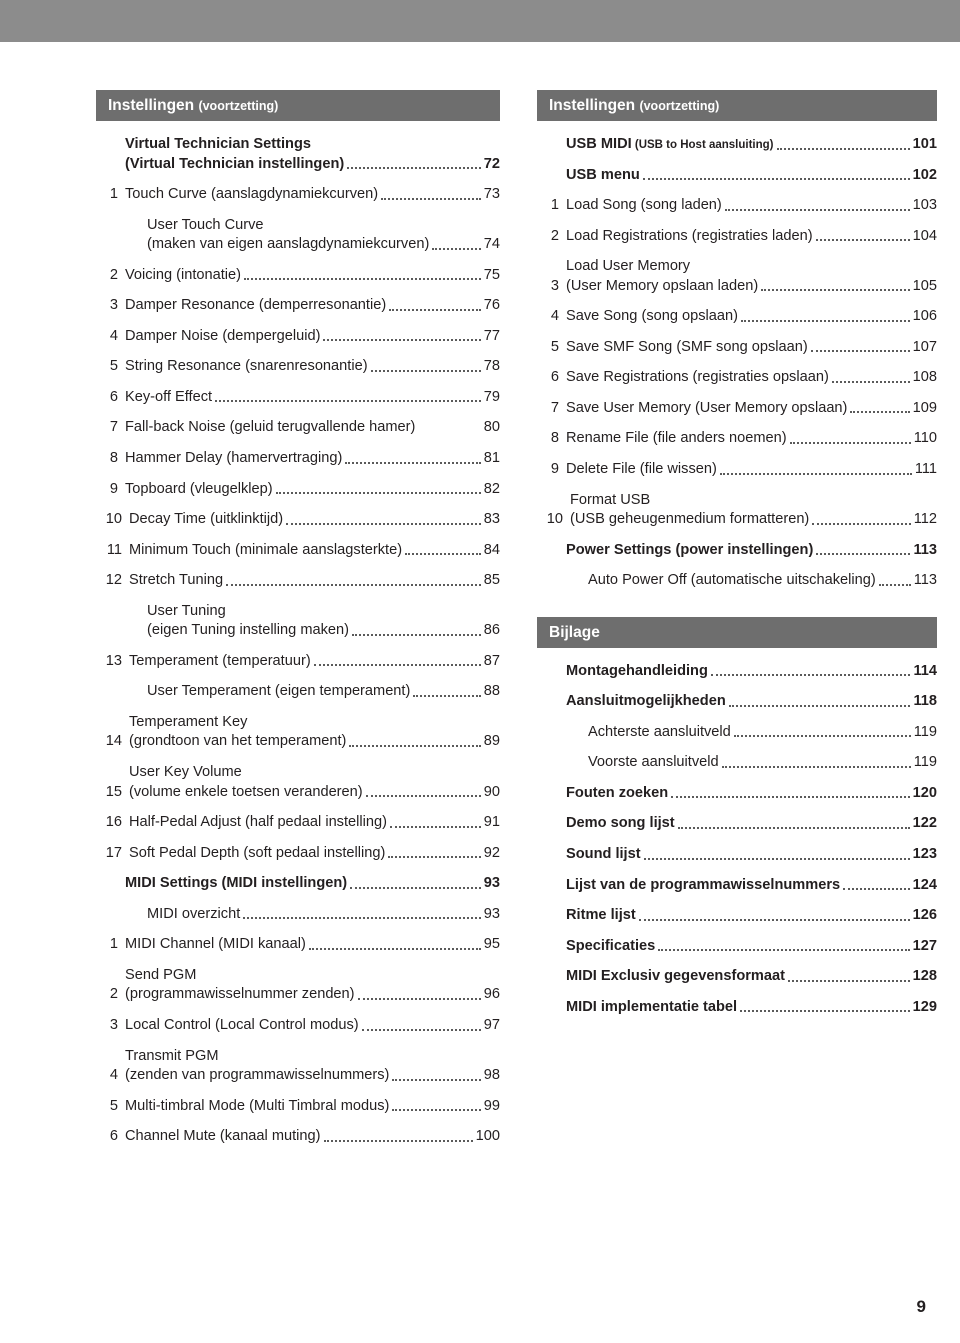 Image resolution: width=960 pixels, height=1343 pixels. I want to click on appendix-entry: Fouten zoeken 120, so click(737, 794).